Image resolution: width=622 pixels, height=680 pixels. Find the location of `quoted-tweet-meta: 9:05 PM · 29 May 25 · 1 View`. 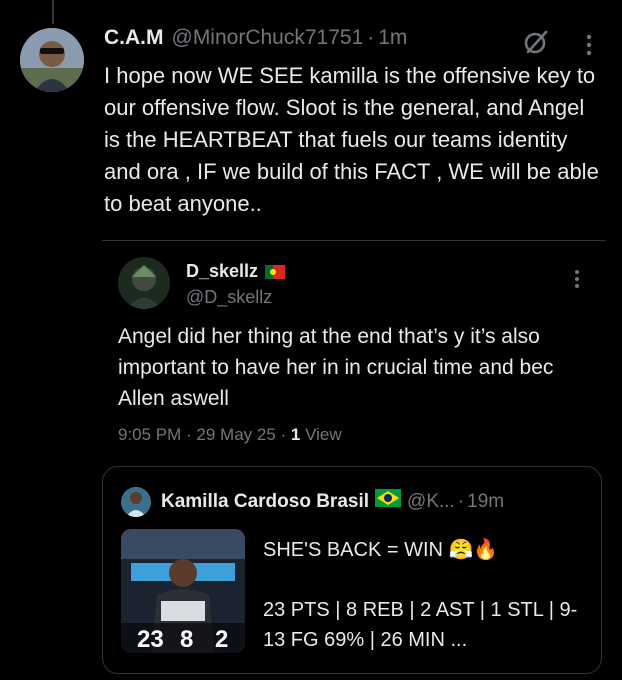

quoted-tweet-meta: 9:05 PM · 29 May 25 · 1 View is located at coordinates (230, 435).